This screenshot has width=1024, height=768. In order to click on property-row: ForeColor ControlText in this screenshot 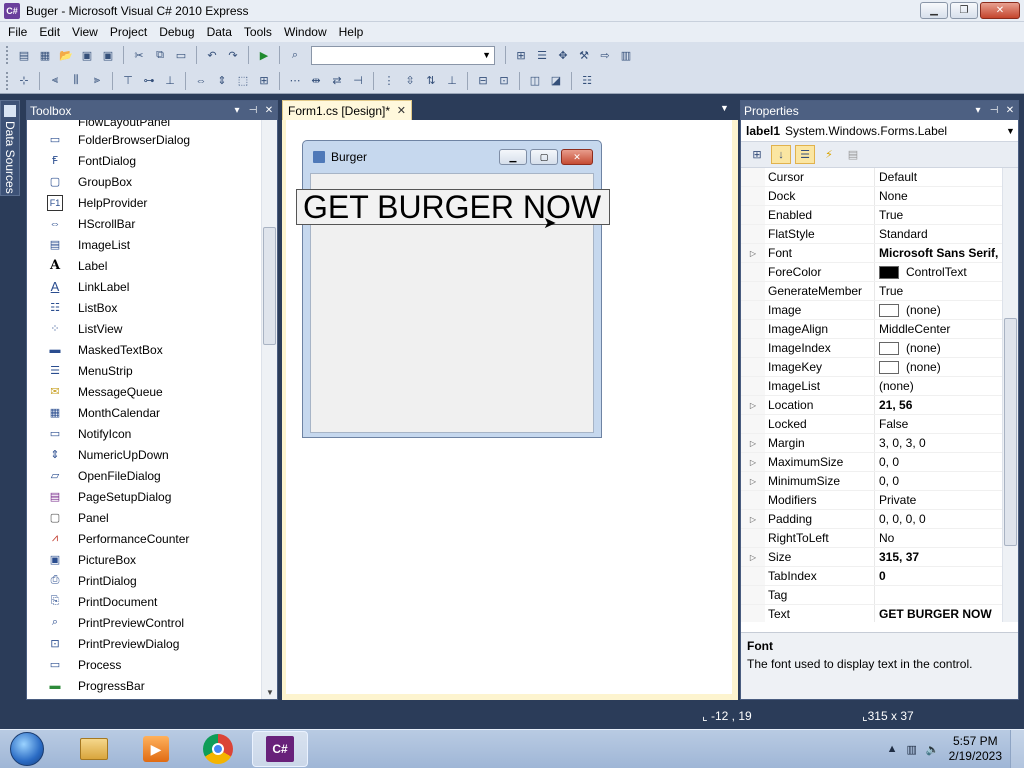, I will do `click(879, 272)`.